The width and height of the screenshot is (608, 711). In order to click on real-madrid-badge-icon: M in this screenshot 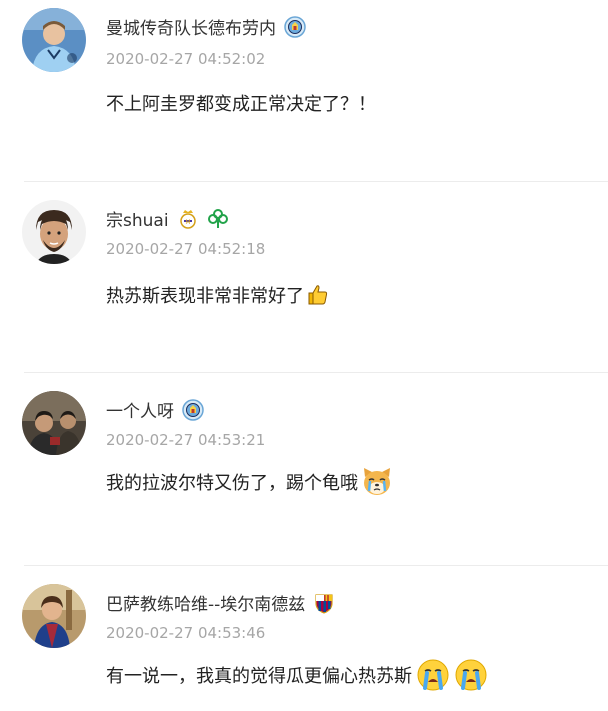, I will do `click(188, 219)`.